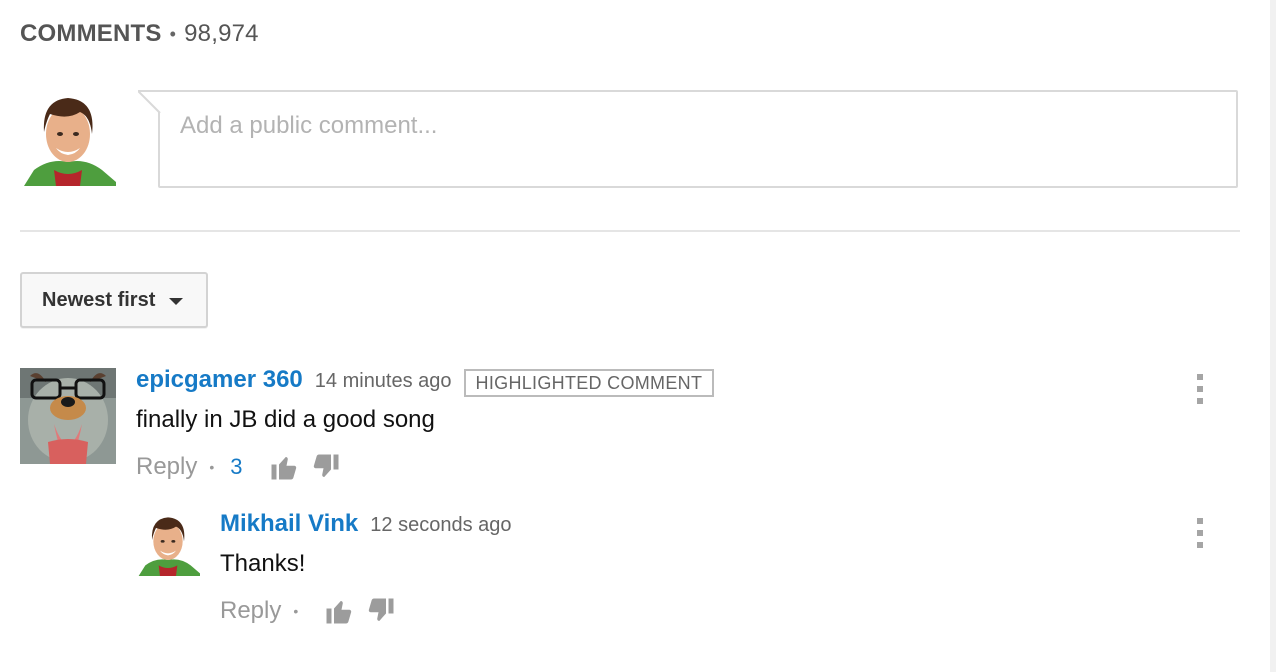  Describe the element at coordinates (688, 467) in the screenshot. I see `comment-actions: Reply • 3` at that location.